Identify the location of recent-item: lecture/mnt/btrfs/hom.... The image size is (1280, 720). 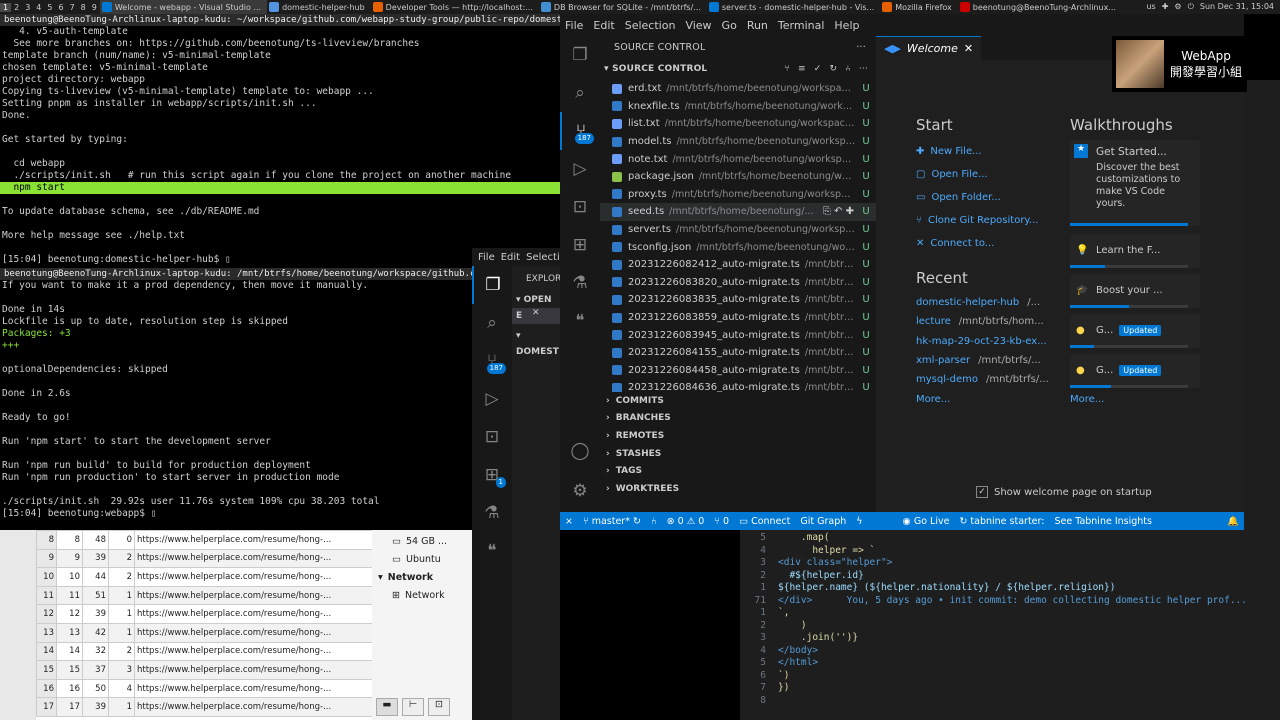
(991, 321).